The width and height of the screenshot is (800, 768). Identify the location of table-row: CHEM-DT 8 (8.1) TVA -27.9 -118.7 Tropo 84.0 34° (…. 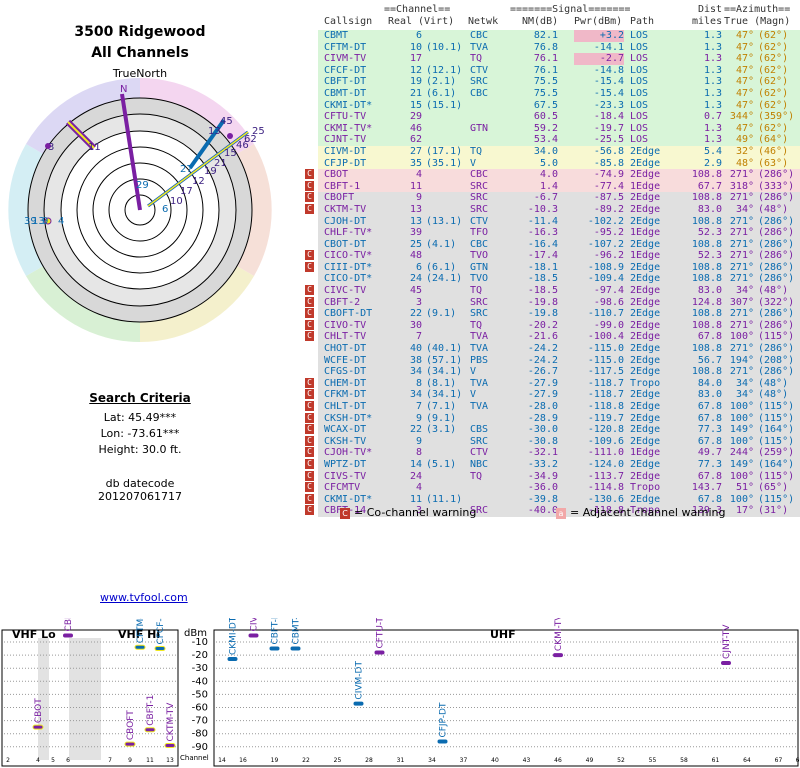
(552, 383).